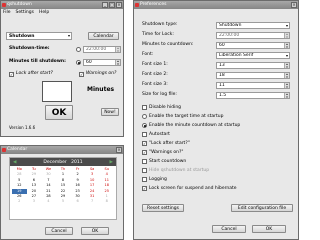 The width and height of the screenshot is (320, 240). I want to click on time-spinner: ▴ ▾, so click(117, 49).